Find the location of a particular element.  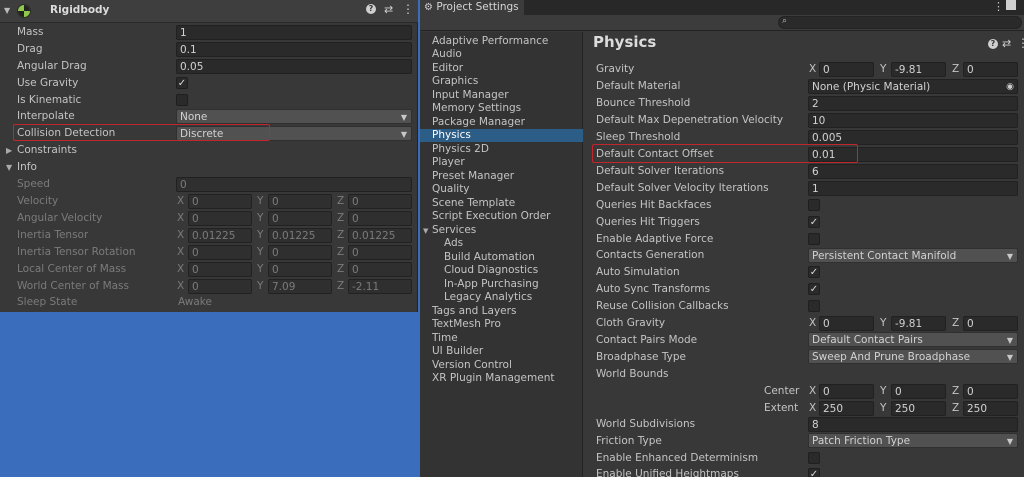

sidebar-item-scene-template: Scene Template is located at coordinates (501, 203).